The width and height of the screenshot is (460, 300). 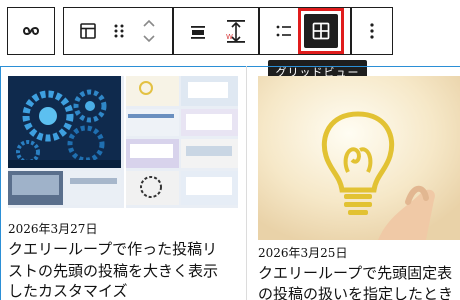 What do you see at coordinates (303, 253) in the screenshot?
I see `post-2-date: 2026年3月25日` at bounding box center [303, 253].